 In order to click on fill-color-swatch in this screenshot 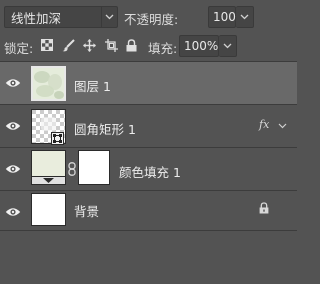, I will do `click(48, 167)`.